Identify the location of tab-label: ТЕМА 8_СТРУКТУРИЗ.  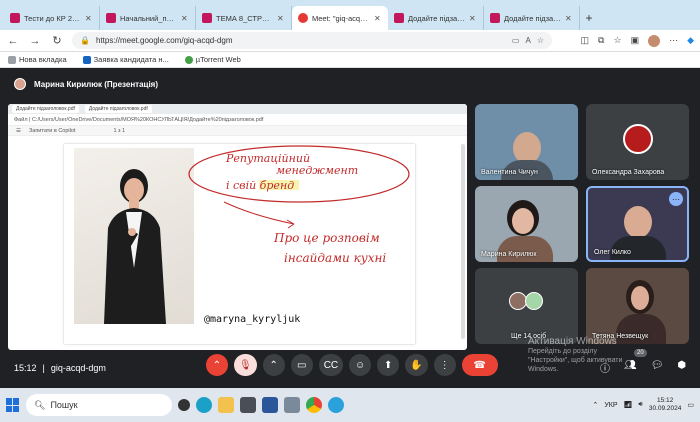
(244, 18).